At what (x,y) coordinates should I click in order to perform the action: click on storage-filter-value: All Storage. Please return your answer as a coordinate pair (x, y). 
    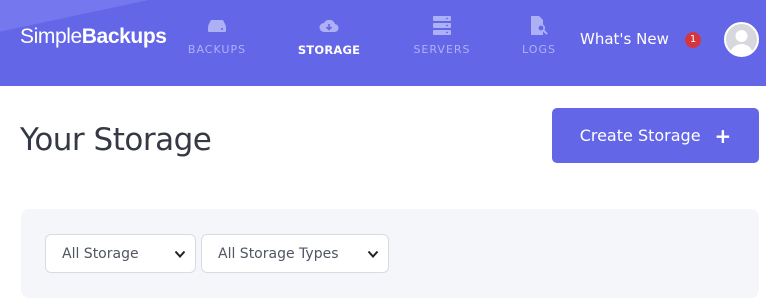
    Looking at the image, I should click on (100, 253).